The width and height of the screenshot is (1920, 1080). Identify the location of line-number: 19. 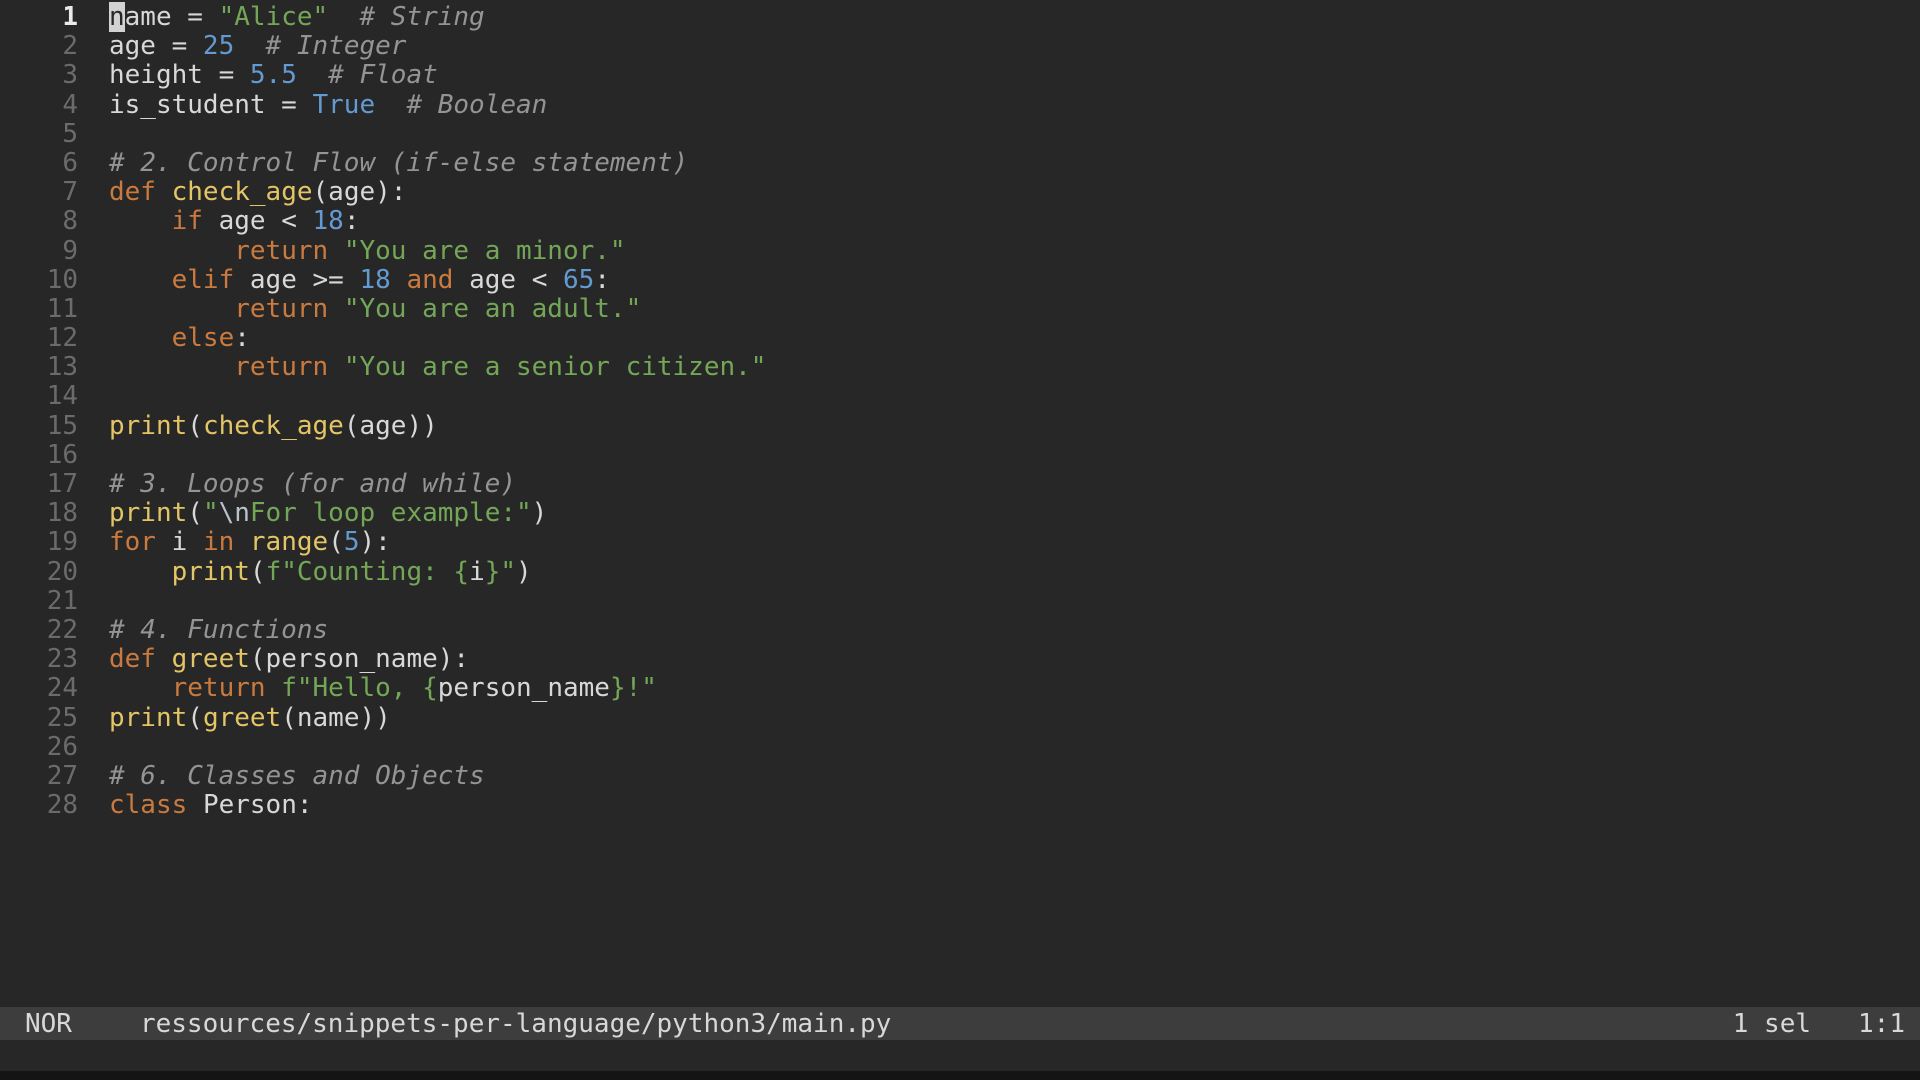
(62, 542).